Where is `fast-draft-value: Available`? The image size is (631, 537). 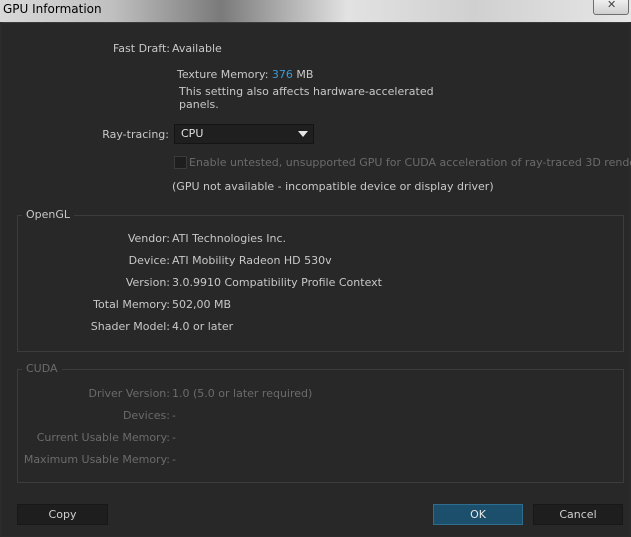
fast-draft-value: Available is located at coordinates (197, 48).